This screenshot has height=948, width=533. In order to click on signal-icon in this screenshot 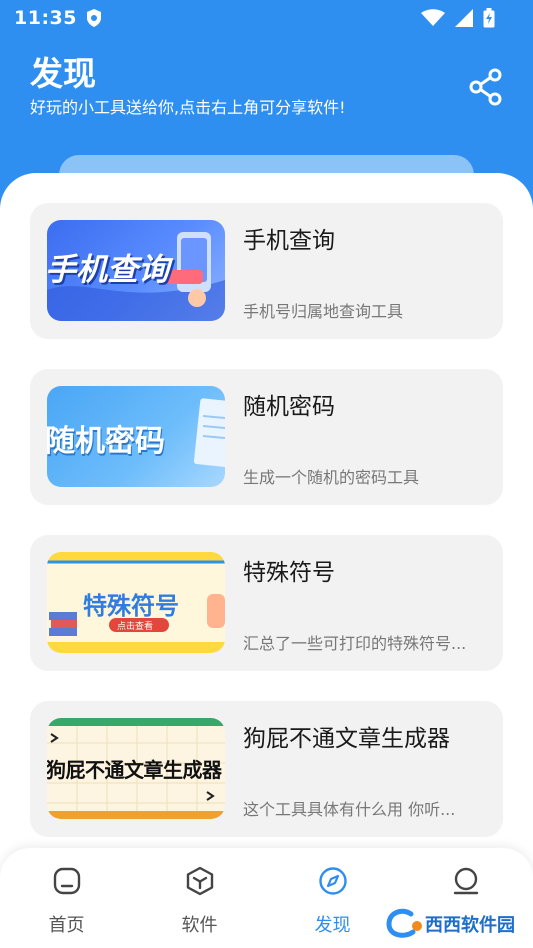, I will do `click(464, 18)`.